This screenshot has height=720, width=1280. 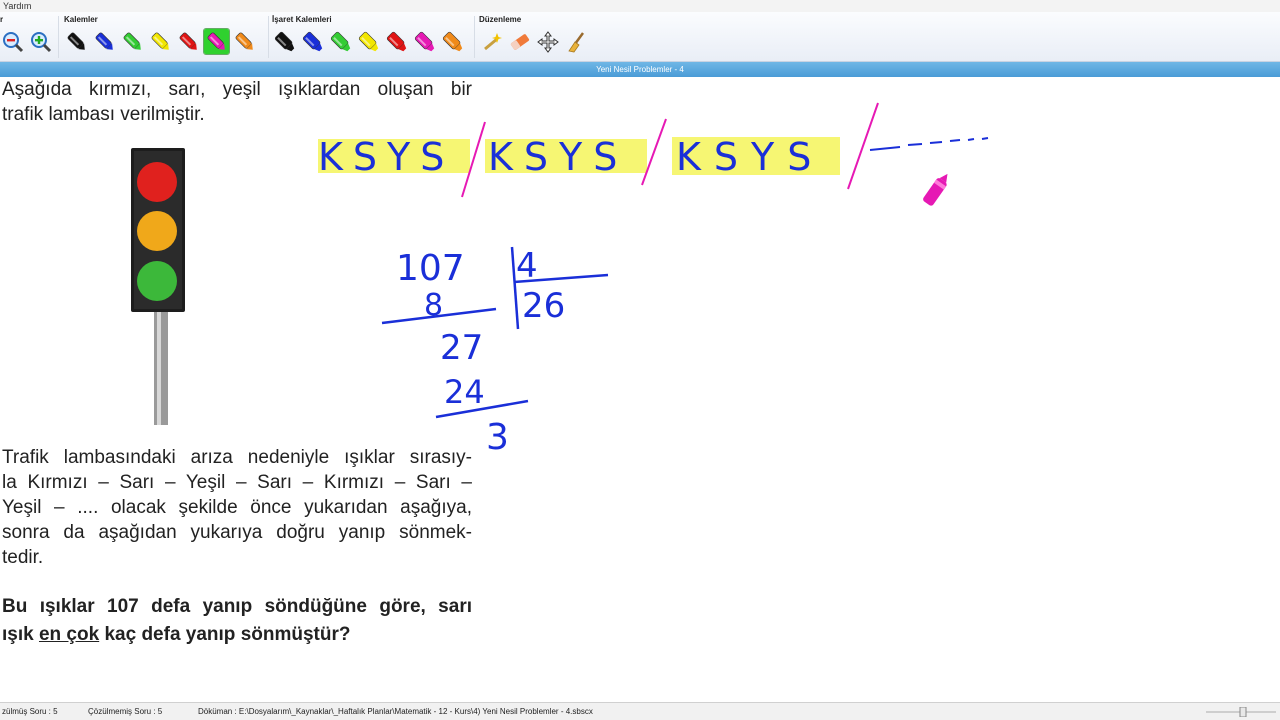 I want to click on zoom-in-icon, so click(x=40, y=41).